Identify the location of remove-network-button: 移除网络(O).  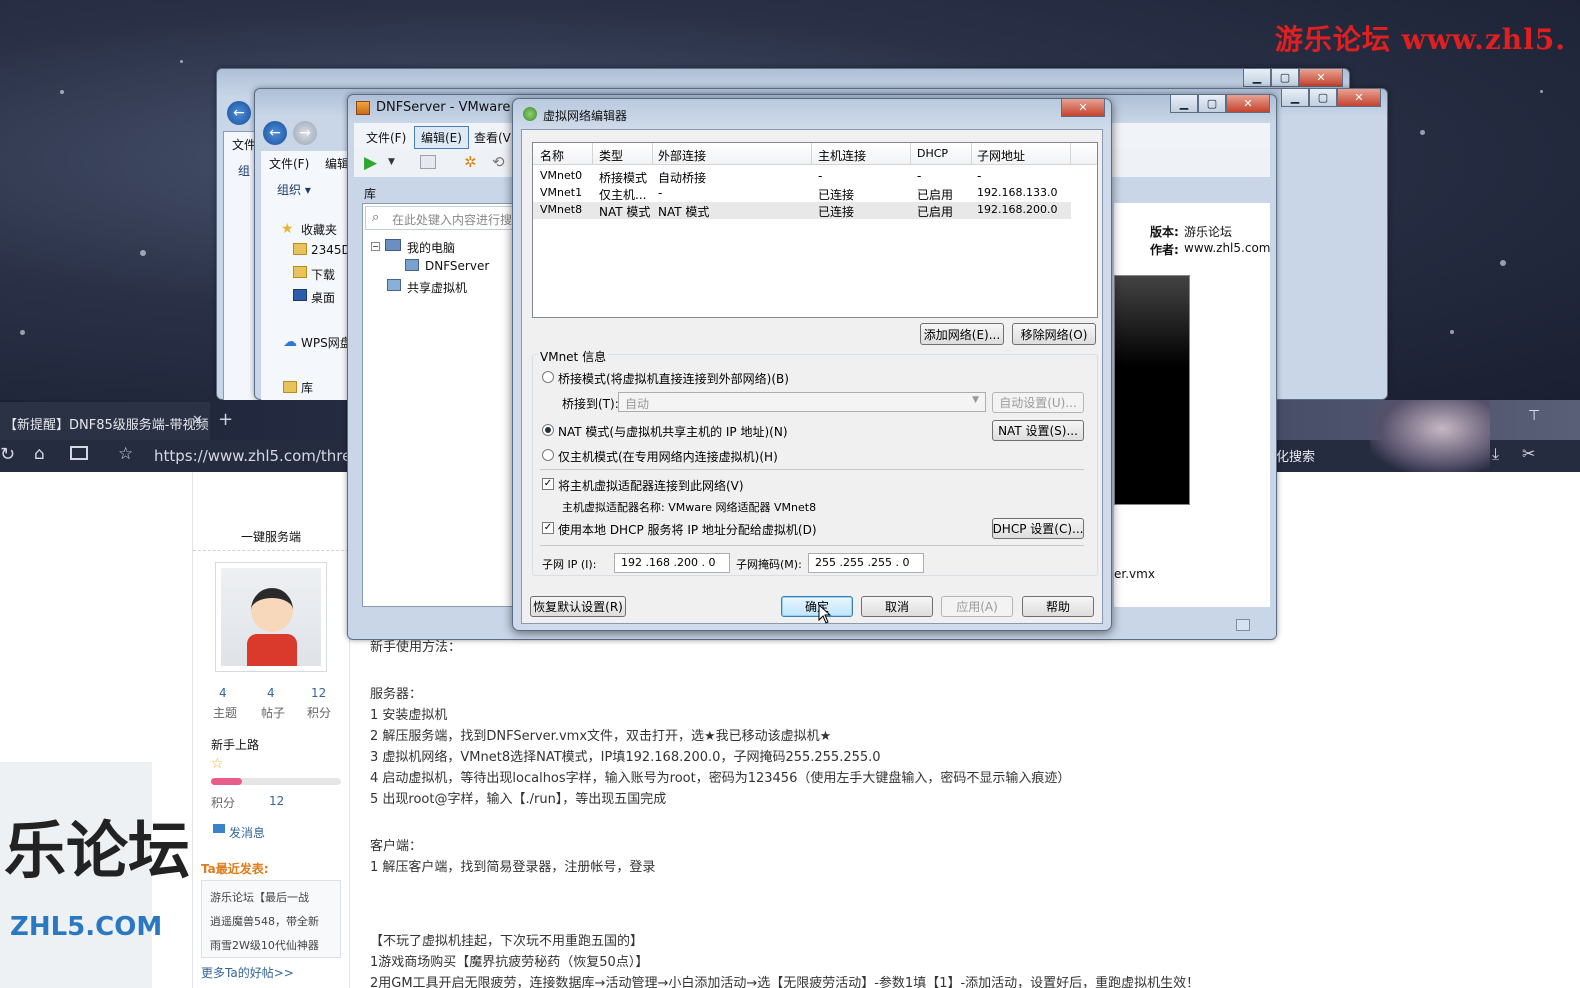
(1054, 334).